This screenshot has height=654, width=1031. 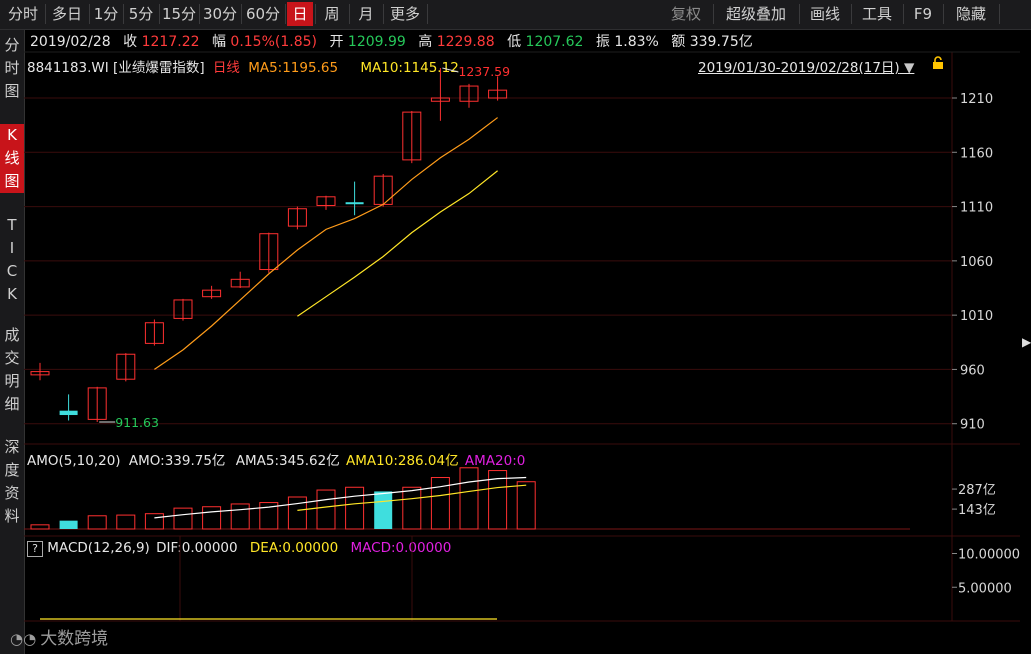 What do you see at coordinates (985, 588) in the screenshot?
I see `macd-tick-label: 5.00000` at bounding box center [985, 588].